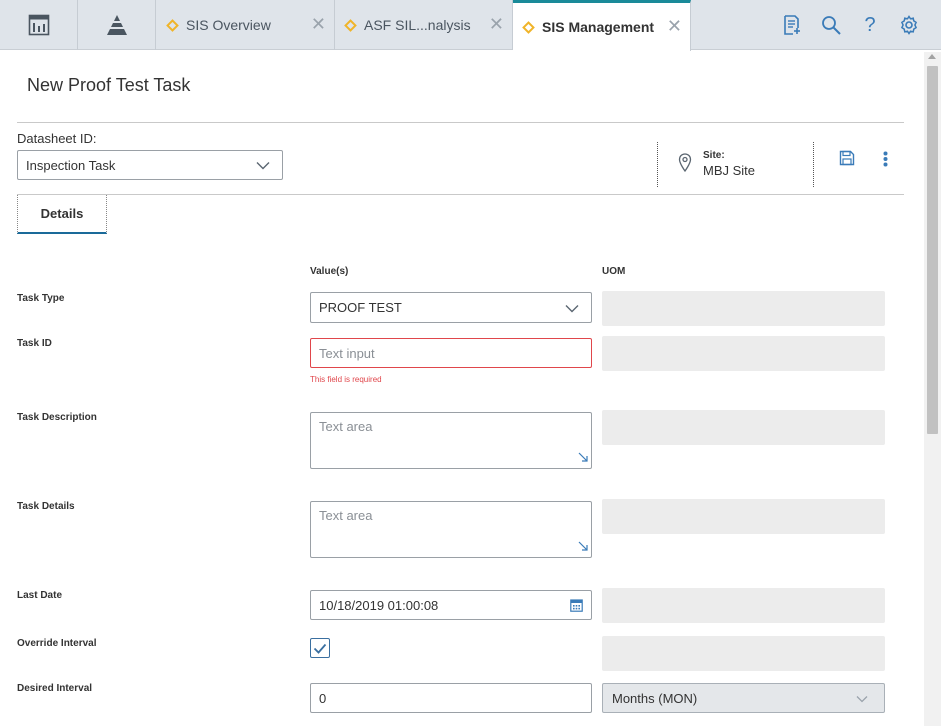 This screenshot has width=941, height=726. Describe the element at coordinates (655, 698) in the screenshot. I see `desired-interval-uom-value: Months (MON)` at that location.